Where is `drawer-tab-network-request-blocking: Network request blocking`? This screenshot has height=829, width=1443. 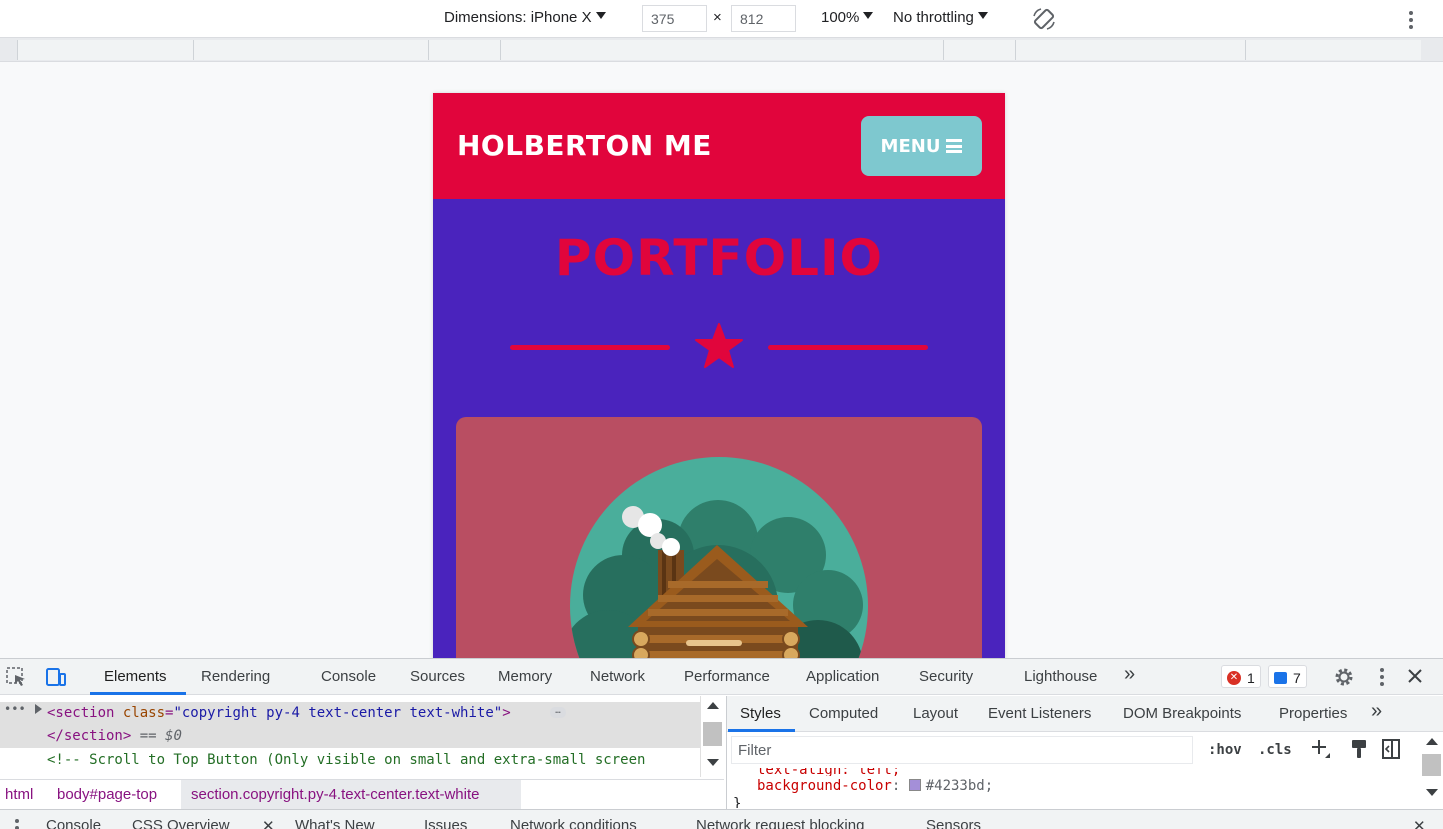
drawer-tab-network-request-blocking: Network request blocking is located at coordinates (780, 823).